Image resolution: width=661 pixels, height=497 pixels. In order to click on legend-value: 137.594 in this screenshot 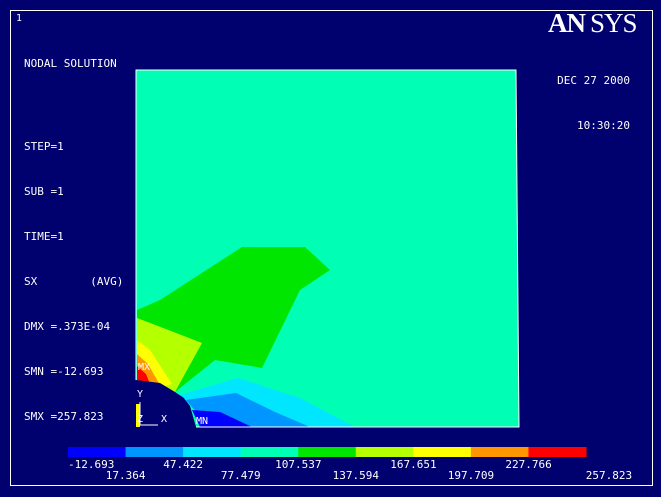, I will do `click(356, 475)`.